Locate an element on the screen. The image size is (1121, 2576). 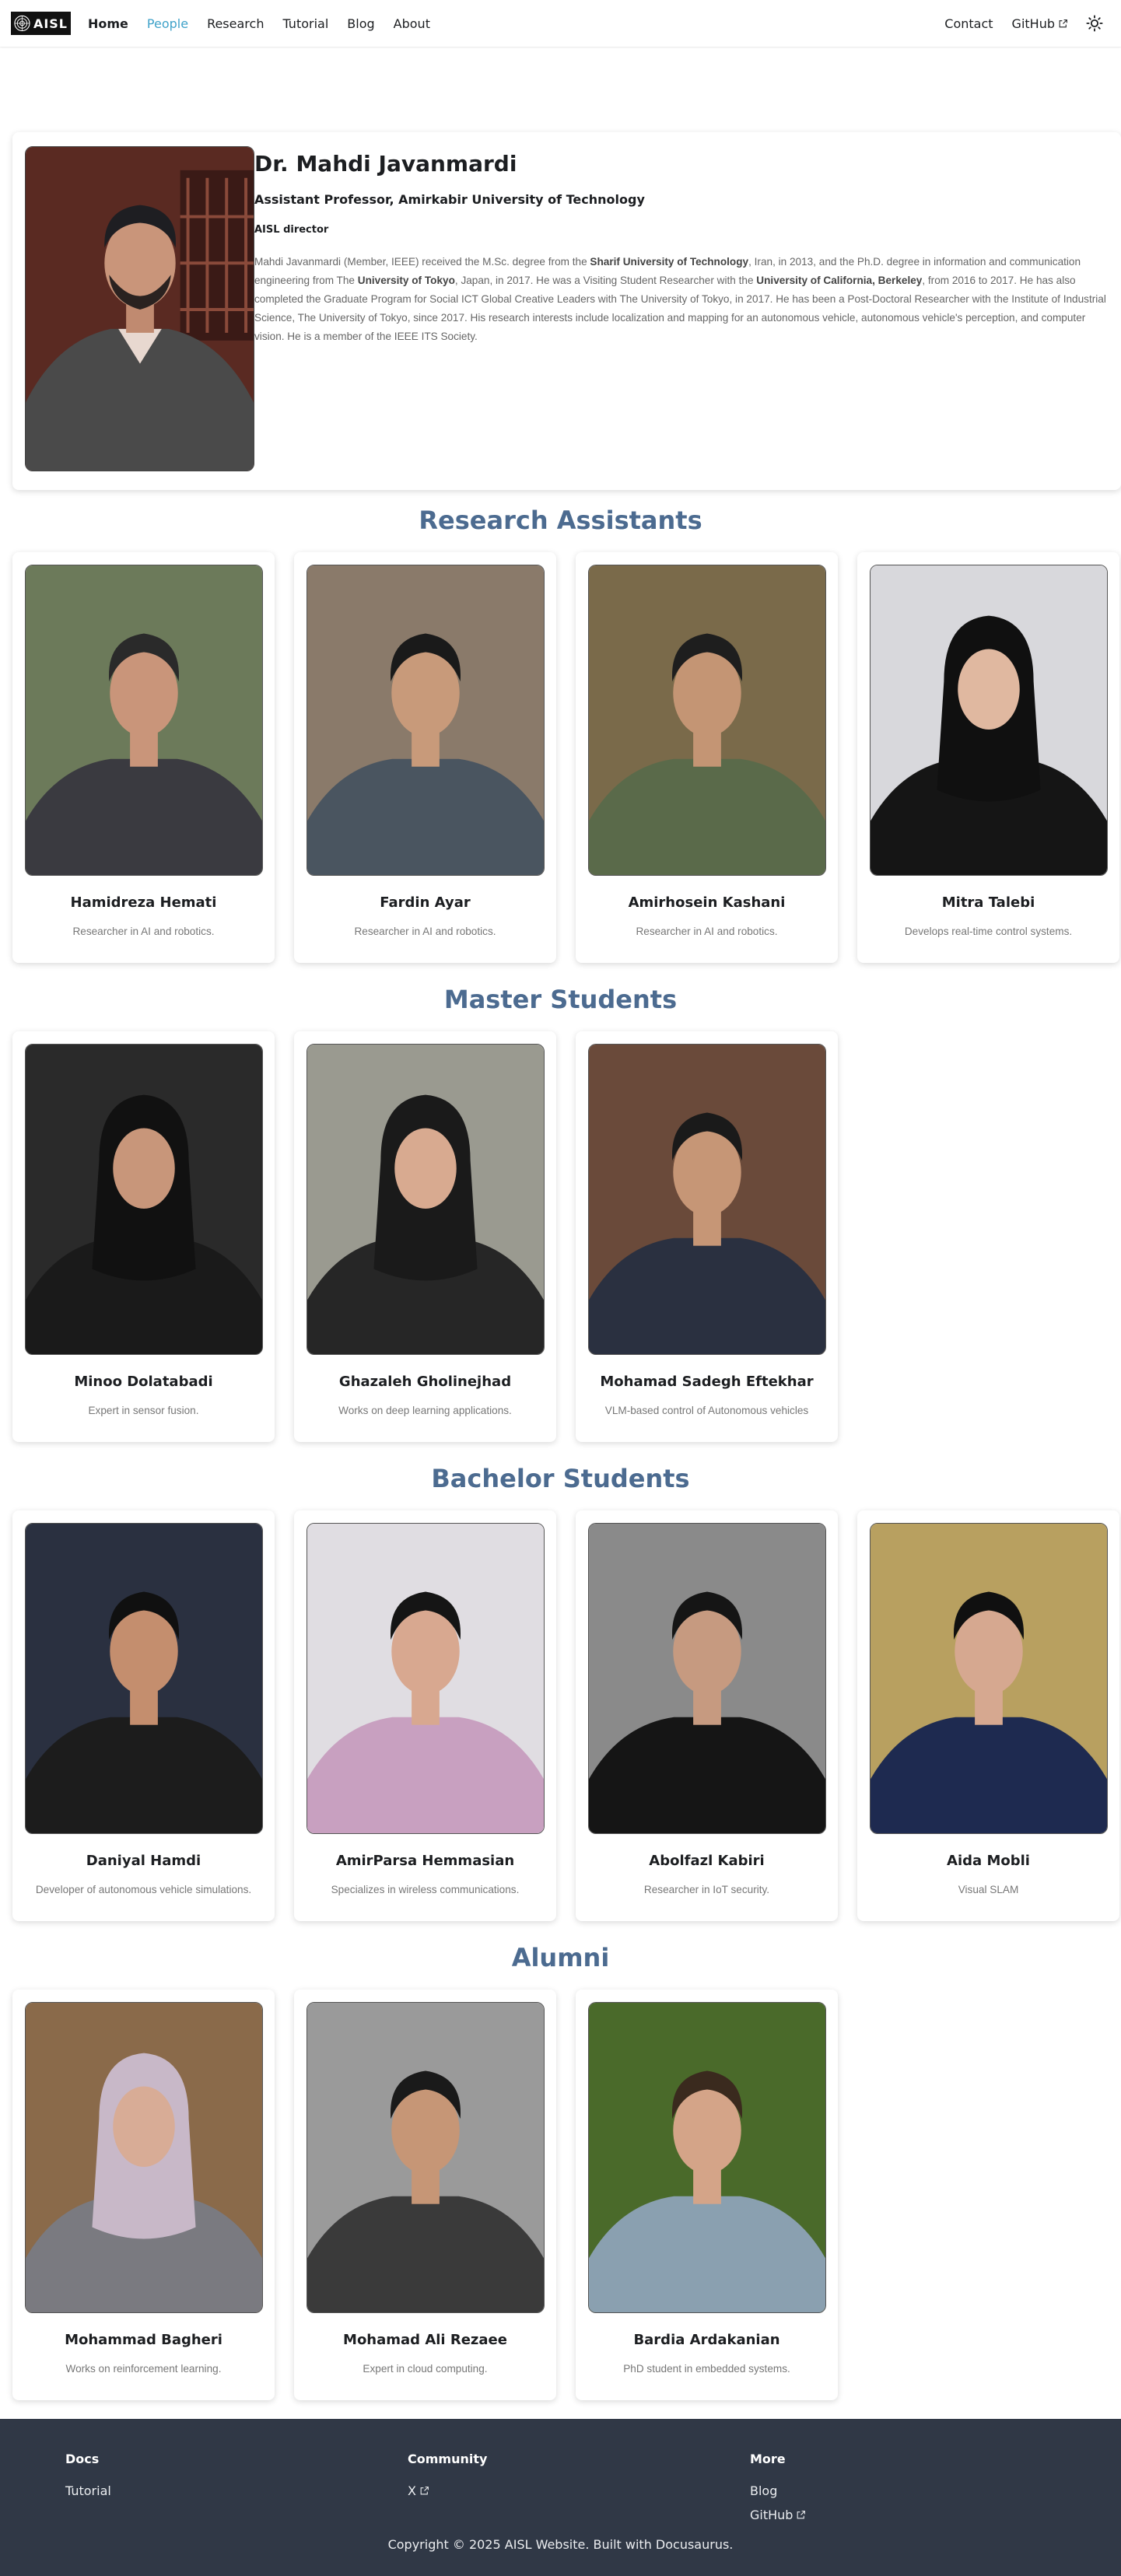
nav-blog: Blog is located at coordinates (361, 23).